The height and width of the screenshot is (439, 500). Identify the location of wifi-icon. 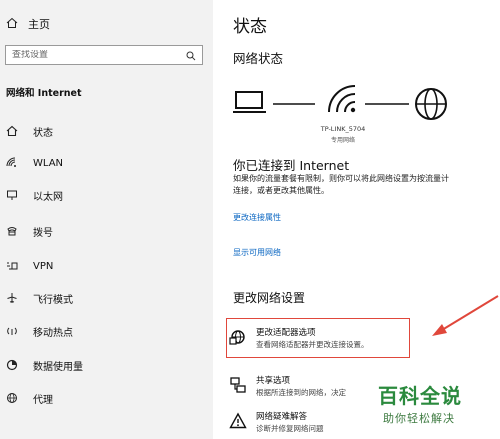
(12, 163).